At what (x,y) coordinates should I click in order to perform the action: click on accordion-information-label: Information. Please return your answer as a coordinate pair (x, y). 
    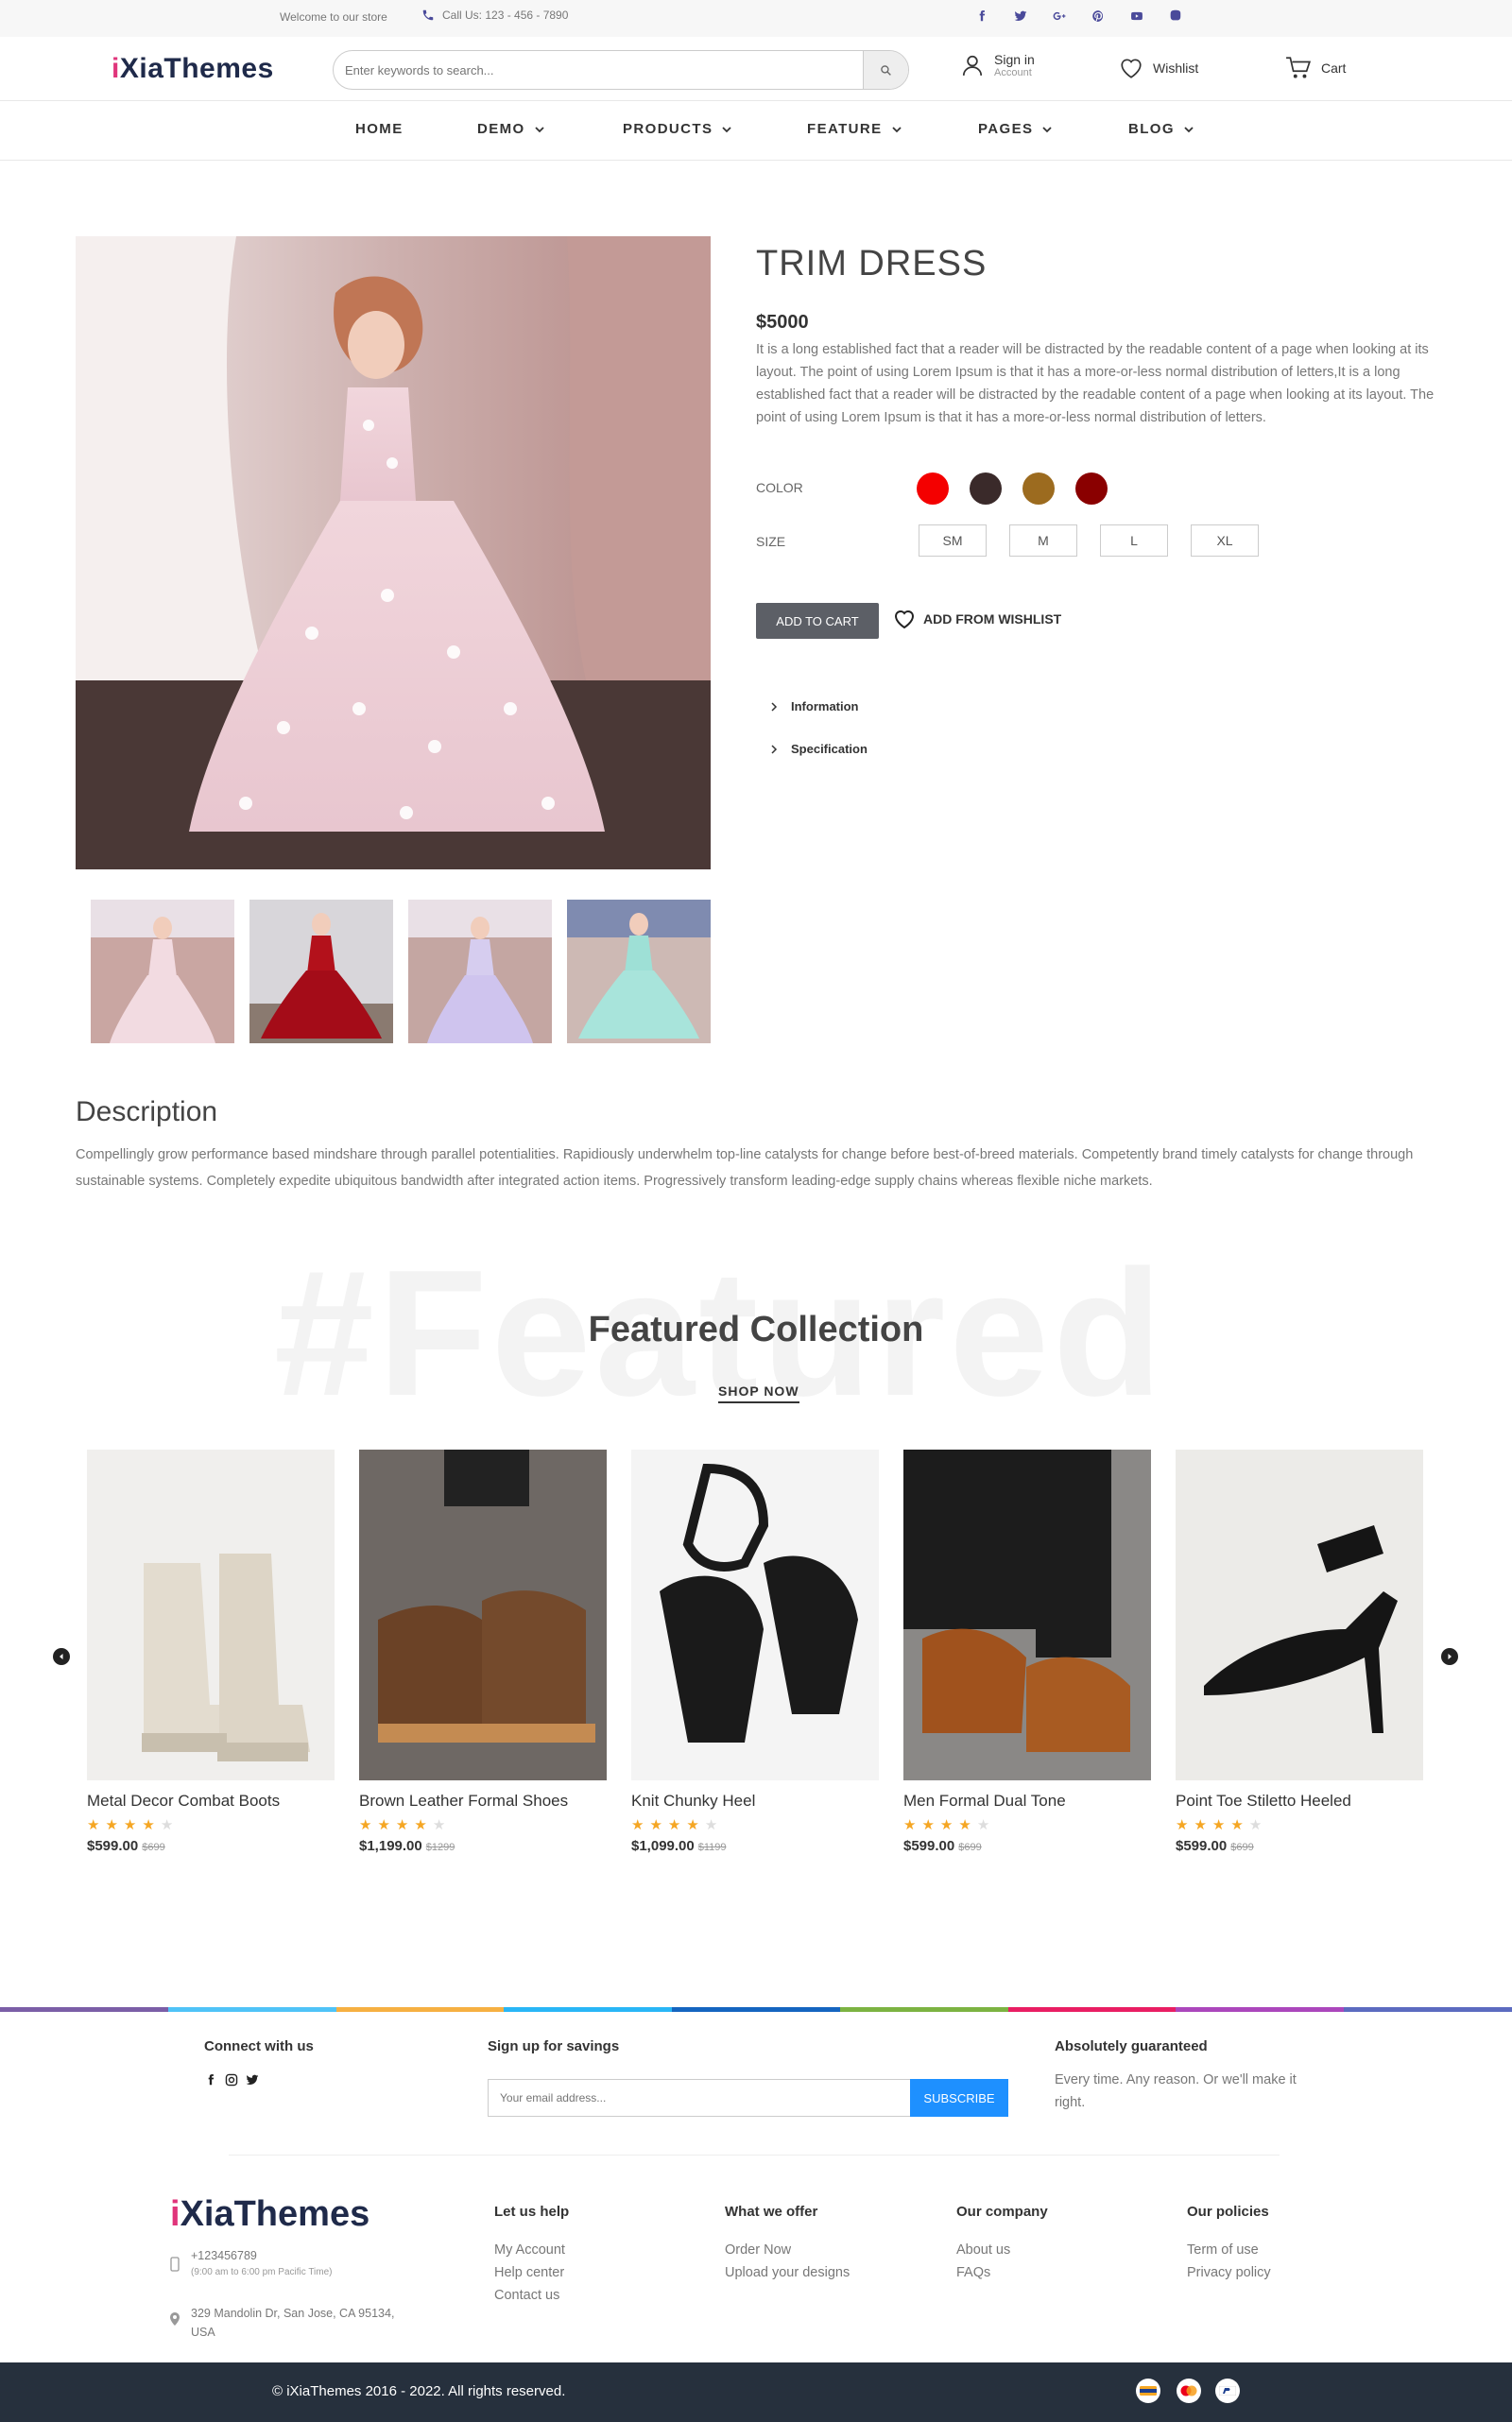
    Looking at the image, I should click on (825, 706).